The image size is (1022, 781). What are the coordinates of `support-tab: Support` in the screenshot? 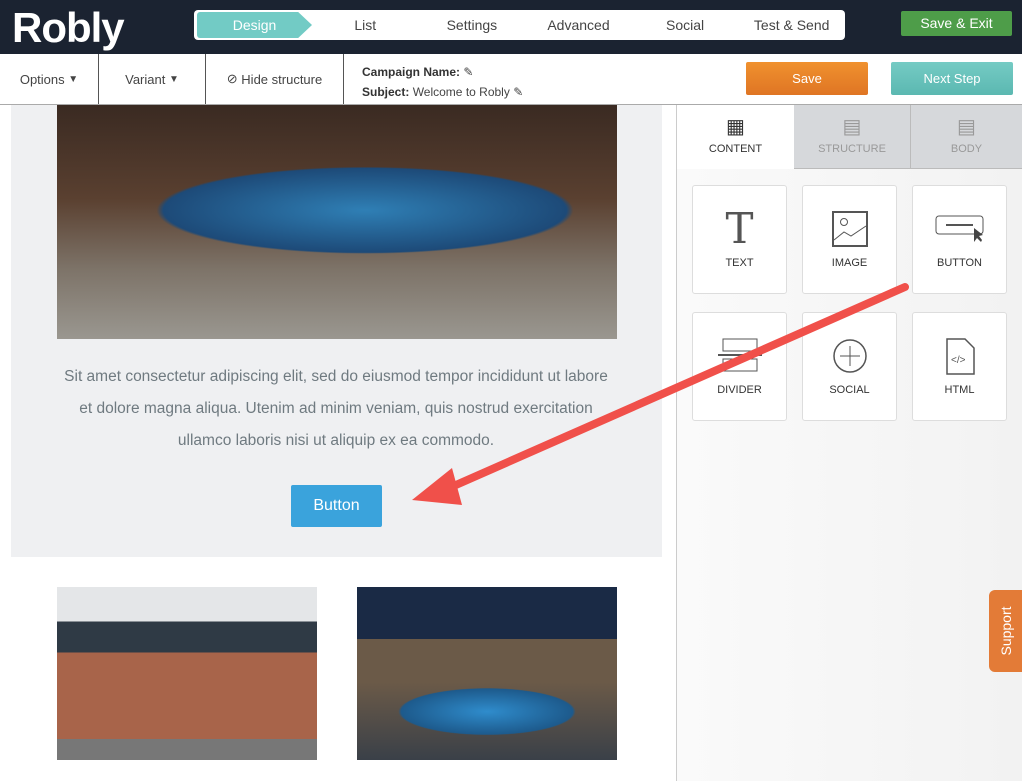 It's located at (1005, 631).